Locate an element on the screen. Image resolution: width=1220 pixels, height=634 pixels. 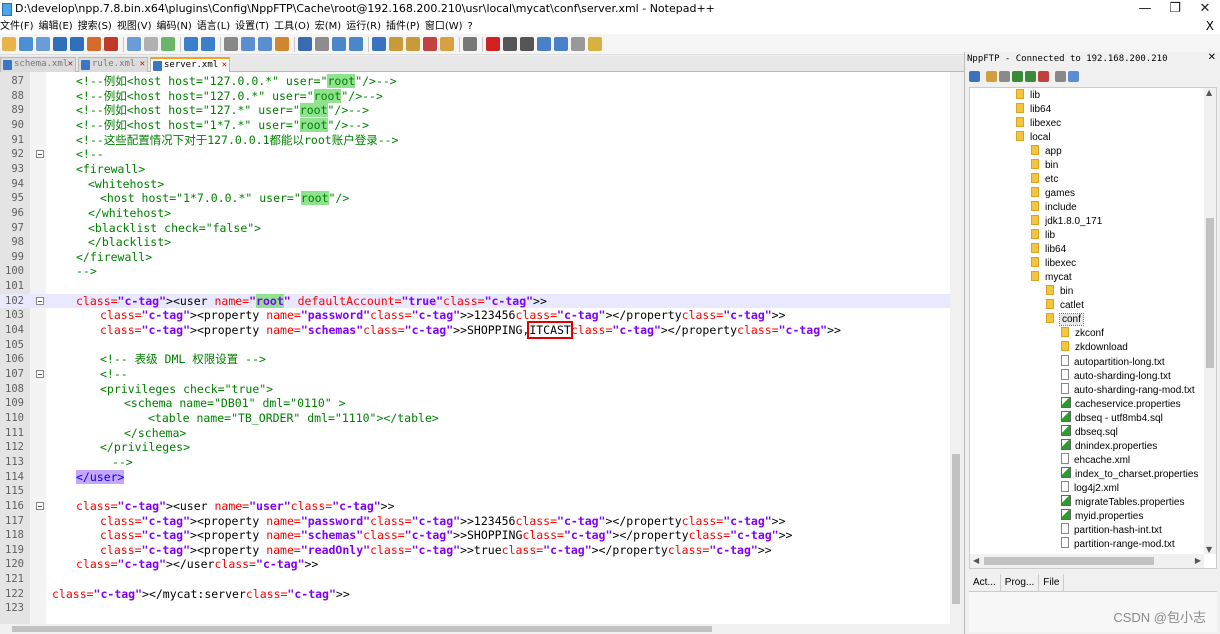
tab-schema-xml: schema.xml ✕ is located at coordinates (38, 64).